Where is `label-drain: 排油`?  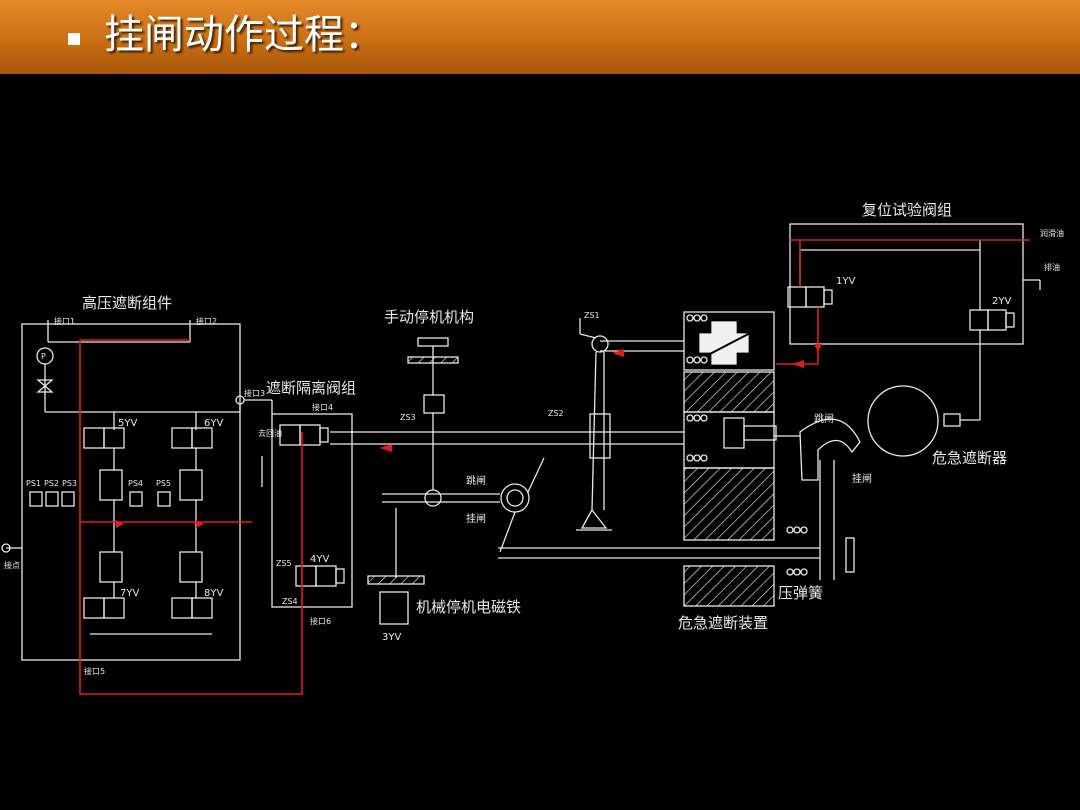 label-drain: 排油 is located at coordinates (1052, 267).